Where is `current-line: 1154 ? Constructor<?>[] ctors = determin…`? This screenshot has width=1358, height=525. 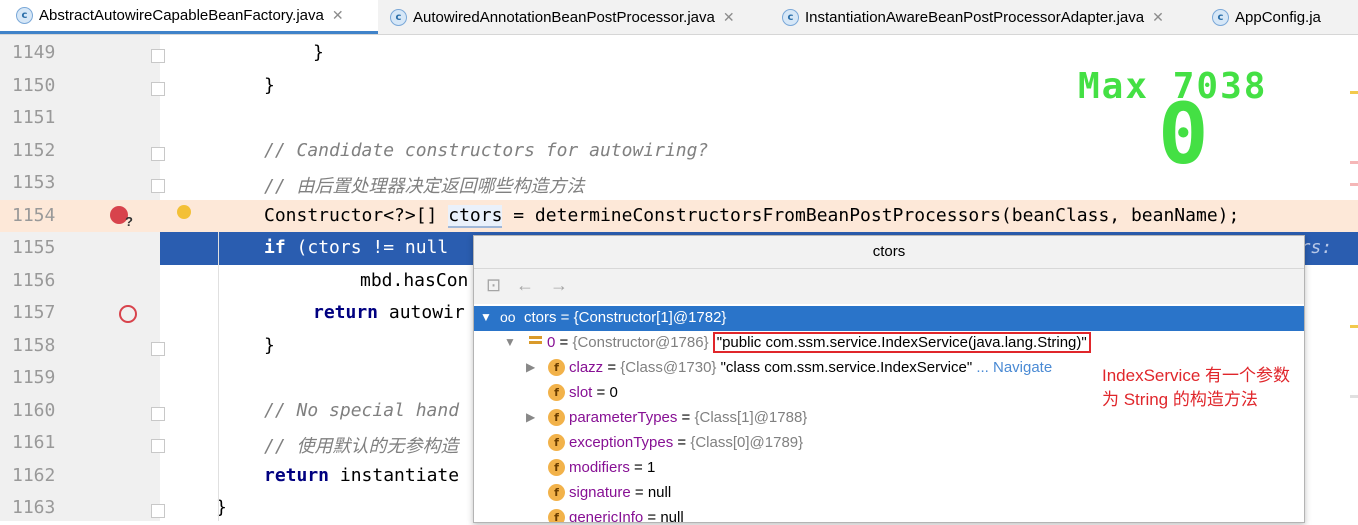 current-line: 1154 ? Constructor<?>[] ctors = determin… is located at coordinates (679, 215).